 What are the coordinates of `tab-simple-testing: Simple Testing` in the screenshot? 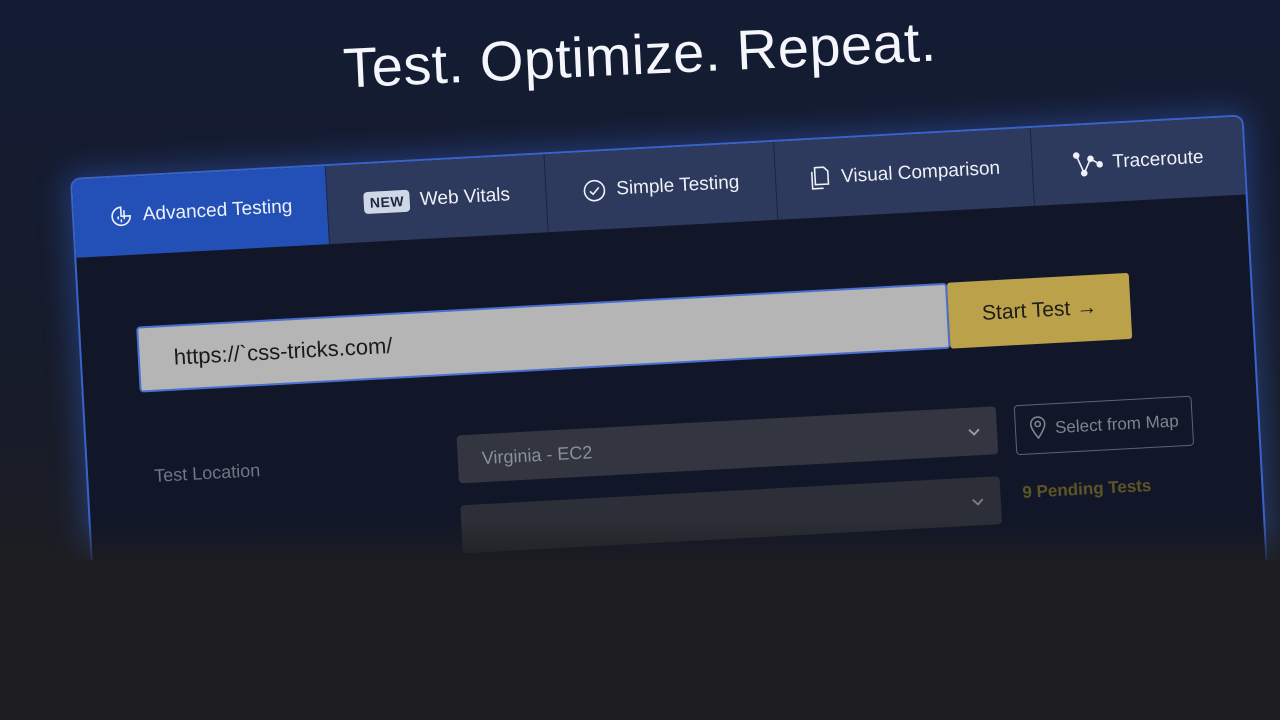 It's located at (661, 187).